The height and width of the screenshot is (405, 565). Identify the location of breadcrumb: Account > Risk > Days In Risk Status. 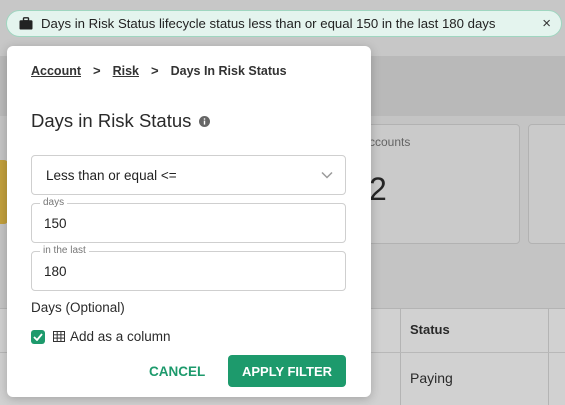
(159, 70).